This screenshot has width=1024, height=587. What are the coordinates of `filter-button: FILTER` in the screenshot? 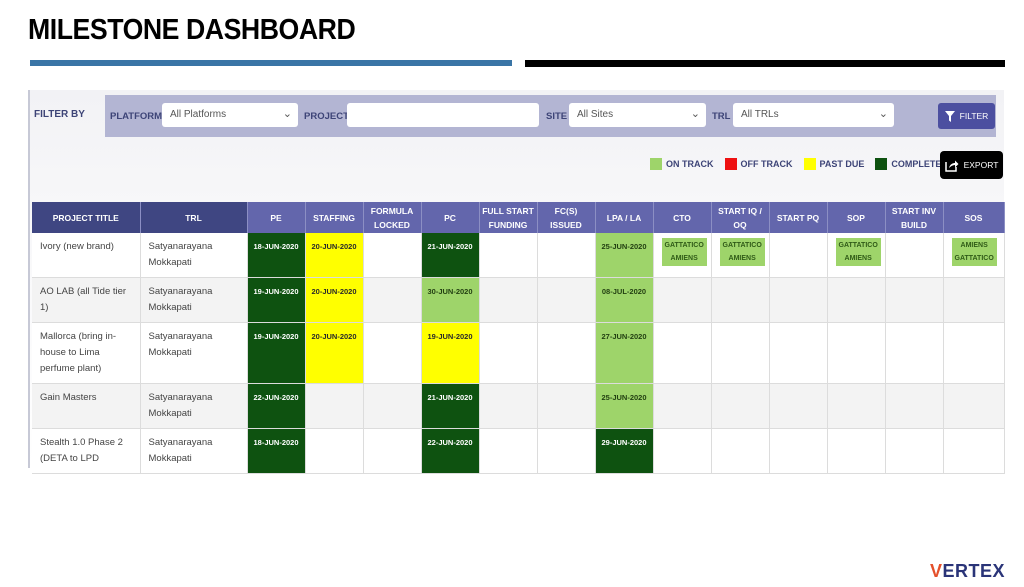 It's located at (966, 116).